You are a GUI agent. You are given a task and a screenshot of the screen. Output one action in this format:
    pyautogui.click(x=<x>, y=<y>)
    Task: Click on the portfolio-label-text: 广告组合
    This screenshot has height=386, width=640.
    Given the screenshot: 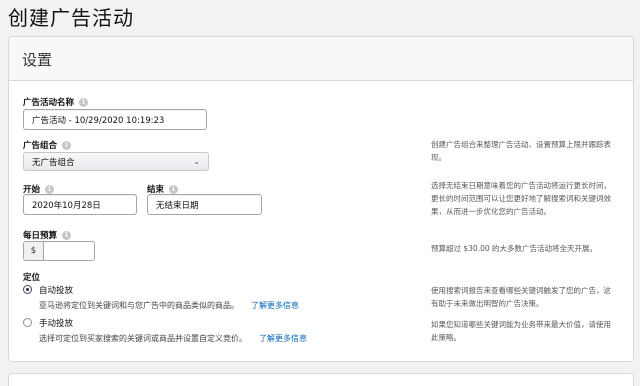 What is the action you would take?
    pyautogui.click(x=40, y=146)
    